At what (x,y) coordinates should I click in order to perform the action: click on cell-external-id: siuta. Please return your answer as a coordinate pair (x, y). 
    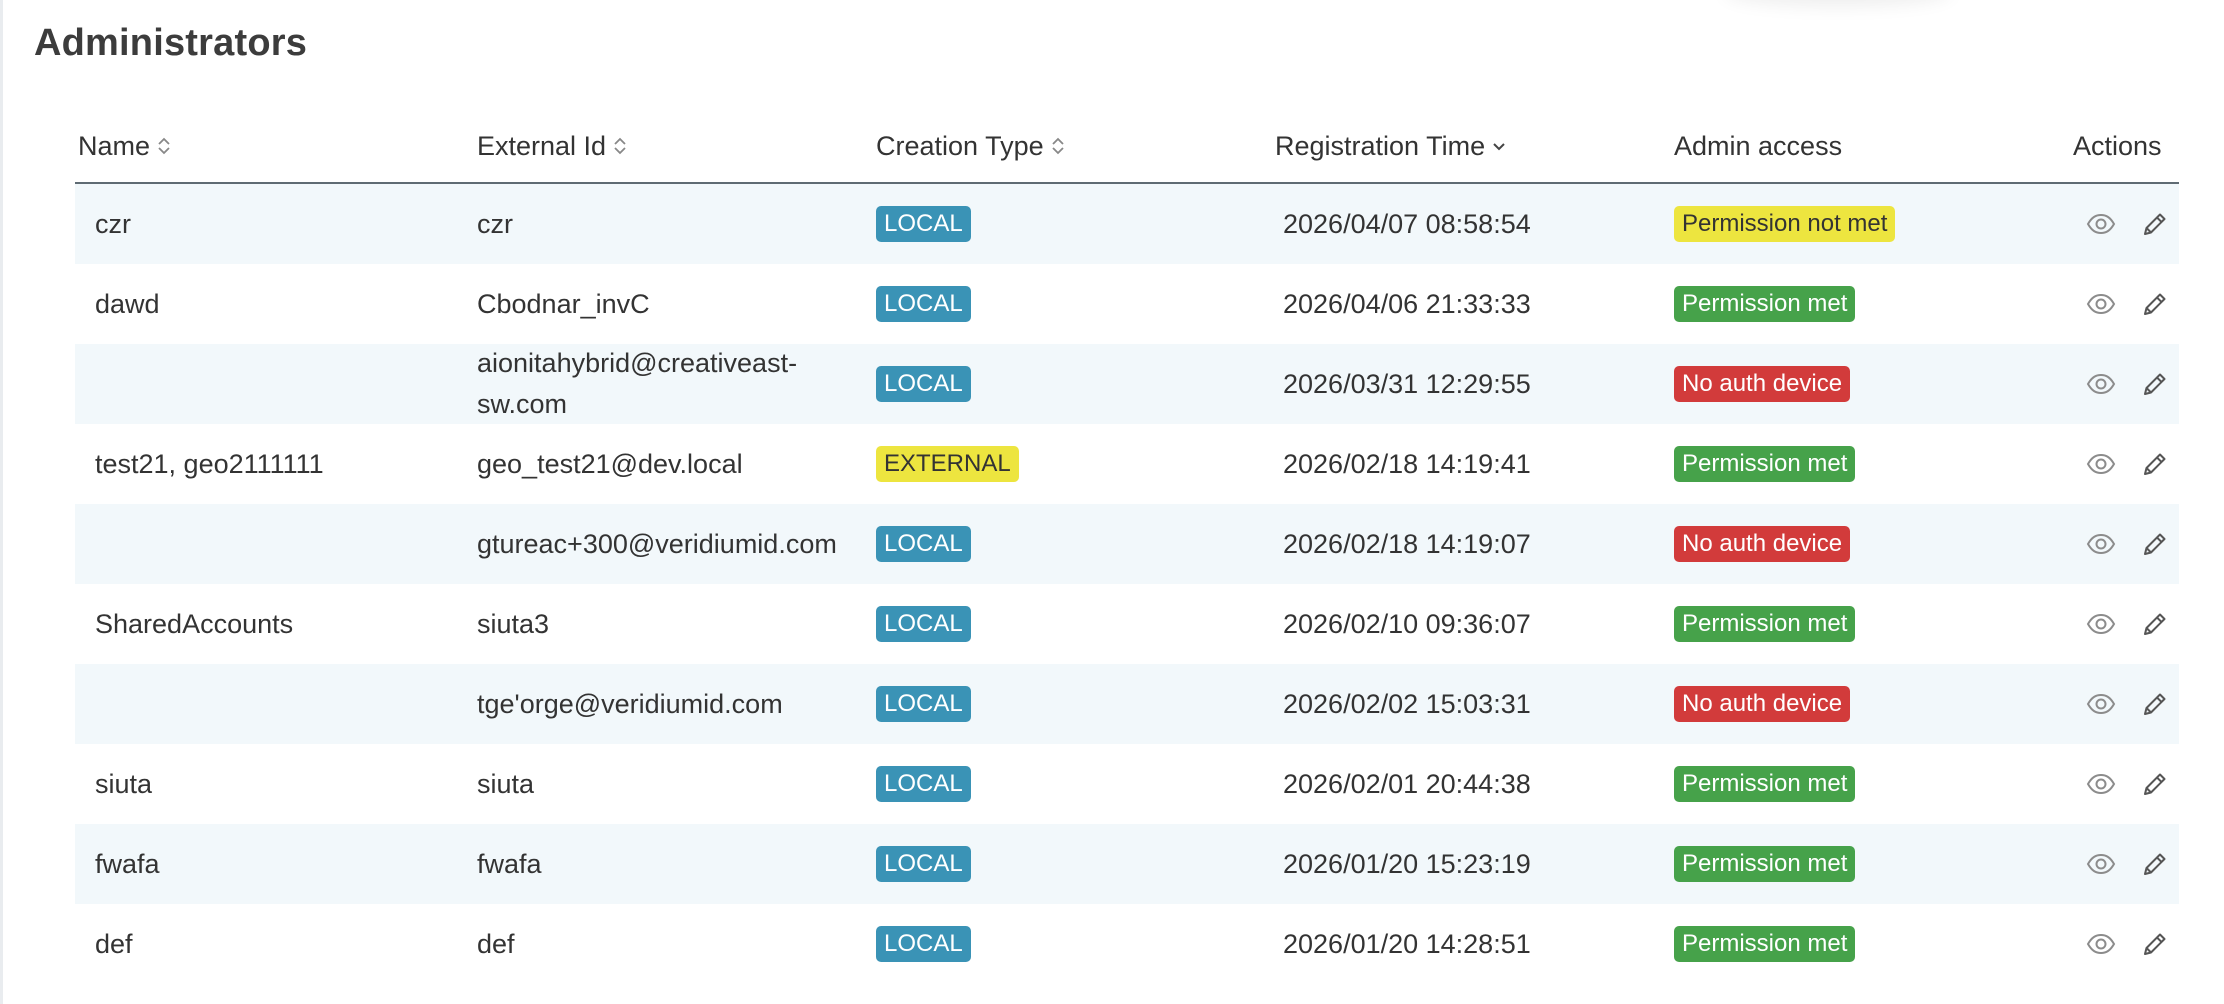
    Looking at the image, I should click on (506, 783).